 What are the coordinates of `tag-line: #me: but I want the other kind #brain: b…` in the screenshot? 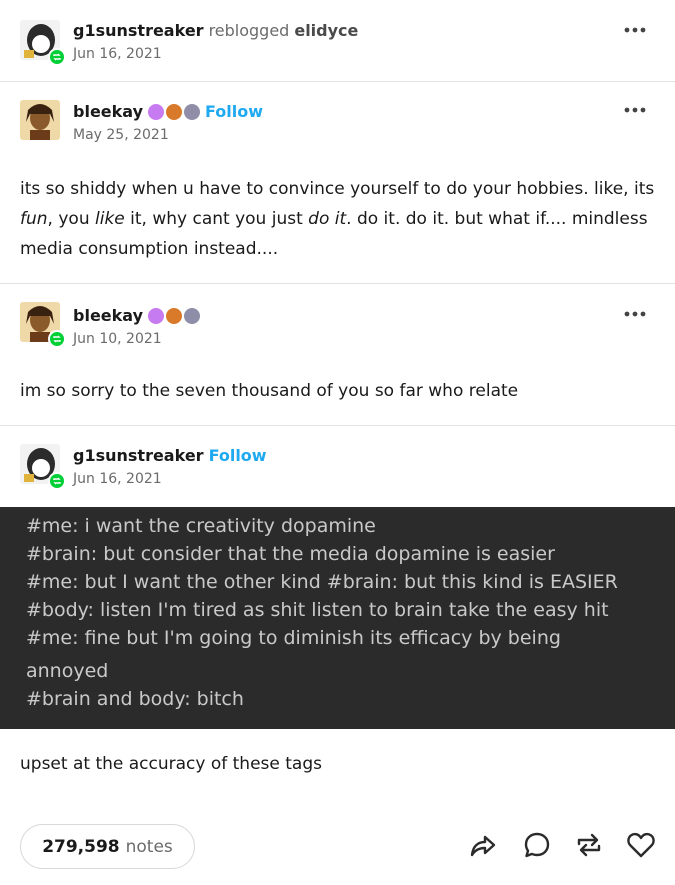 It's located at (322, 582).